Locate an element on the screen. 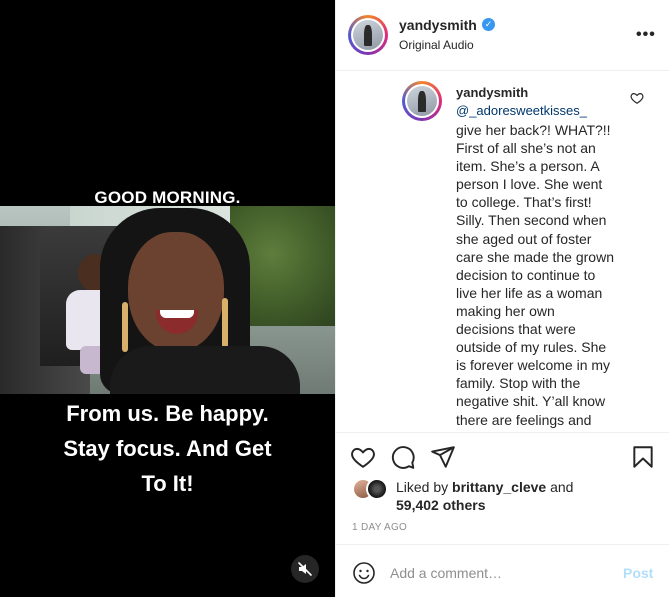  woman-face is located at coordinates (176, 292).